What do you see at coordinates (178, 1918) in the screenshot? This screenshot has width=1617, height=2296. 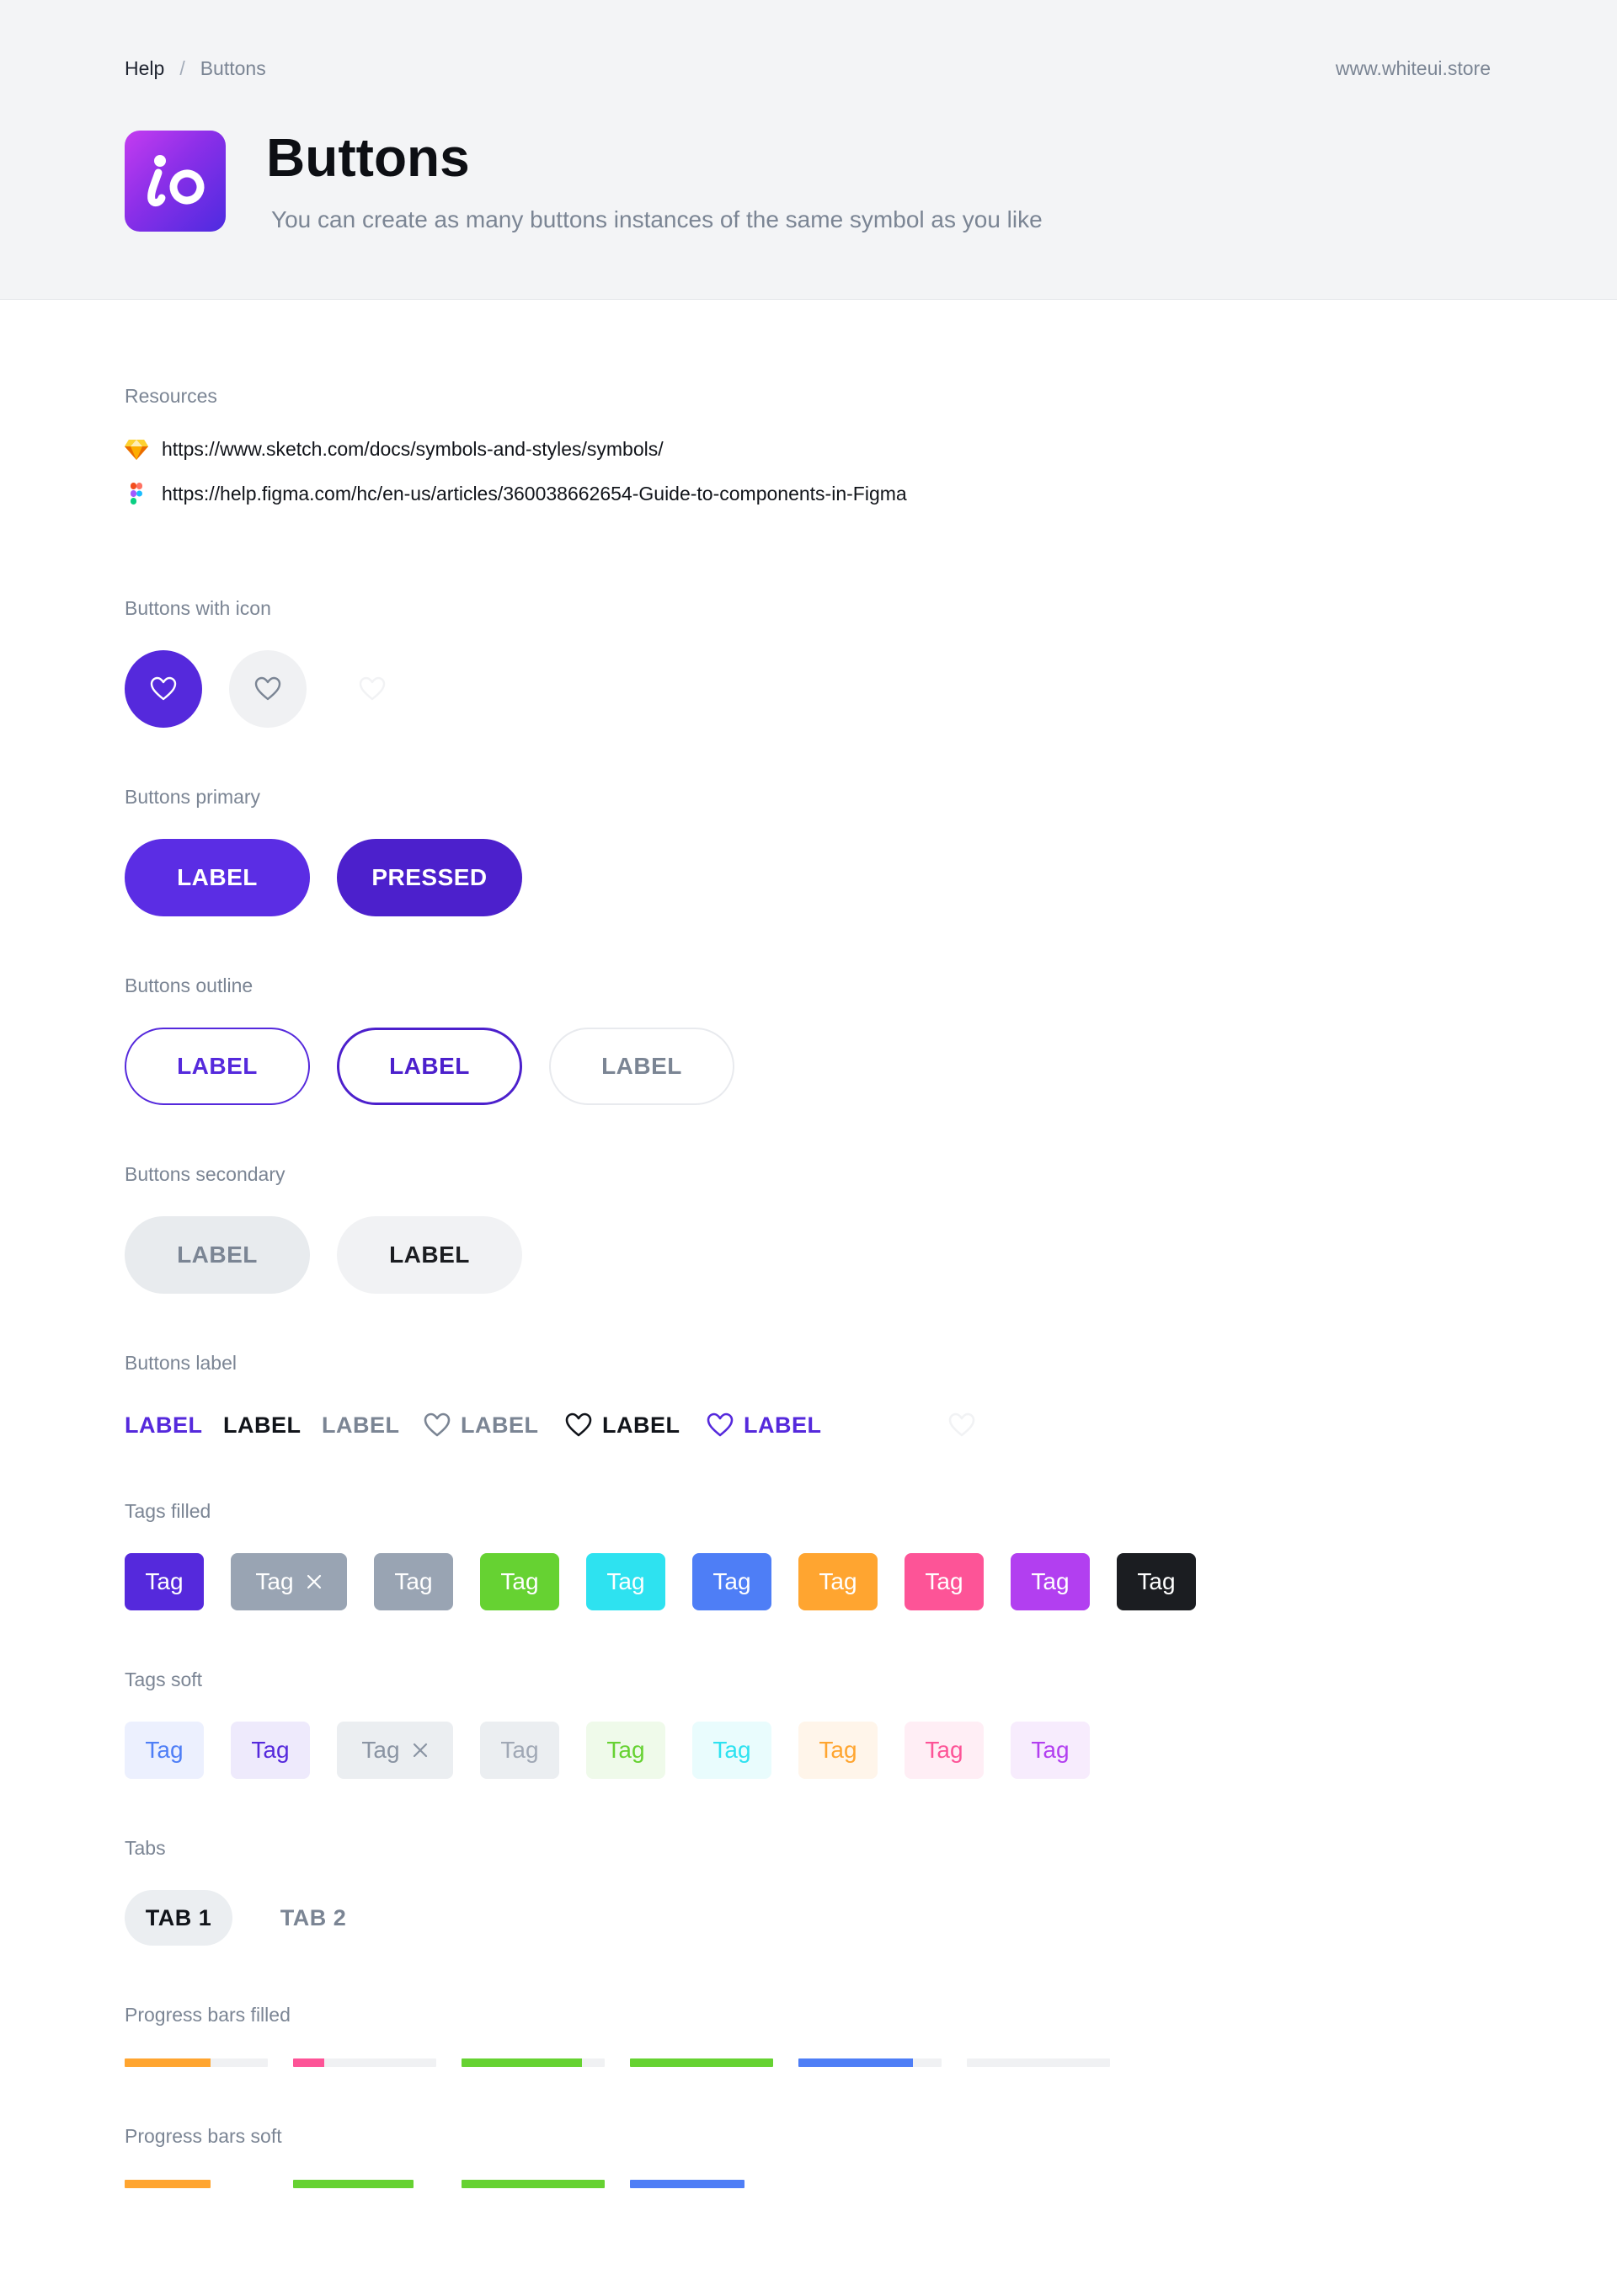 I see `tab-1: TAB 1` at bounding box center [178, 1918].